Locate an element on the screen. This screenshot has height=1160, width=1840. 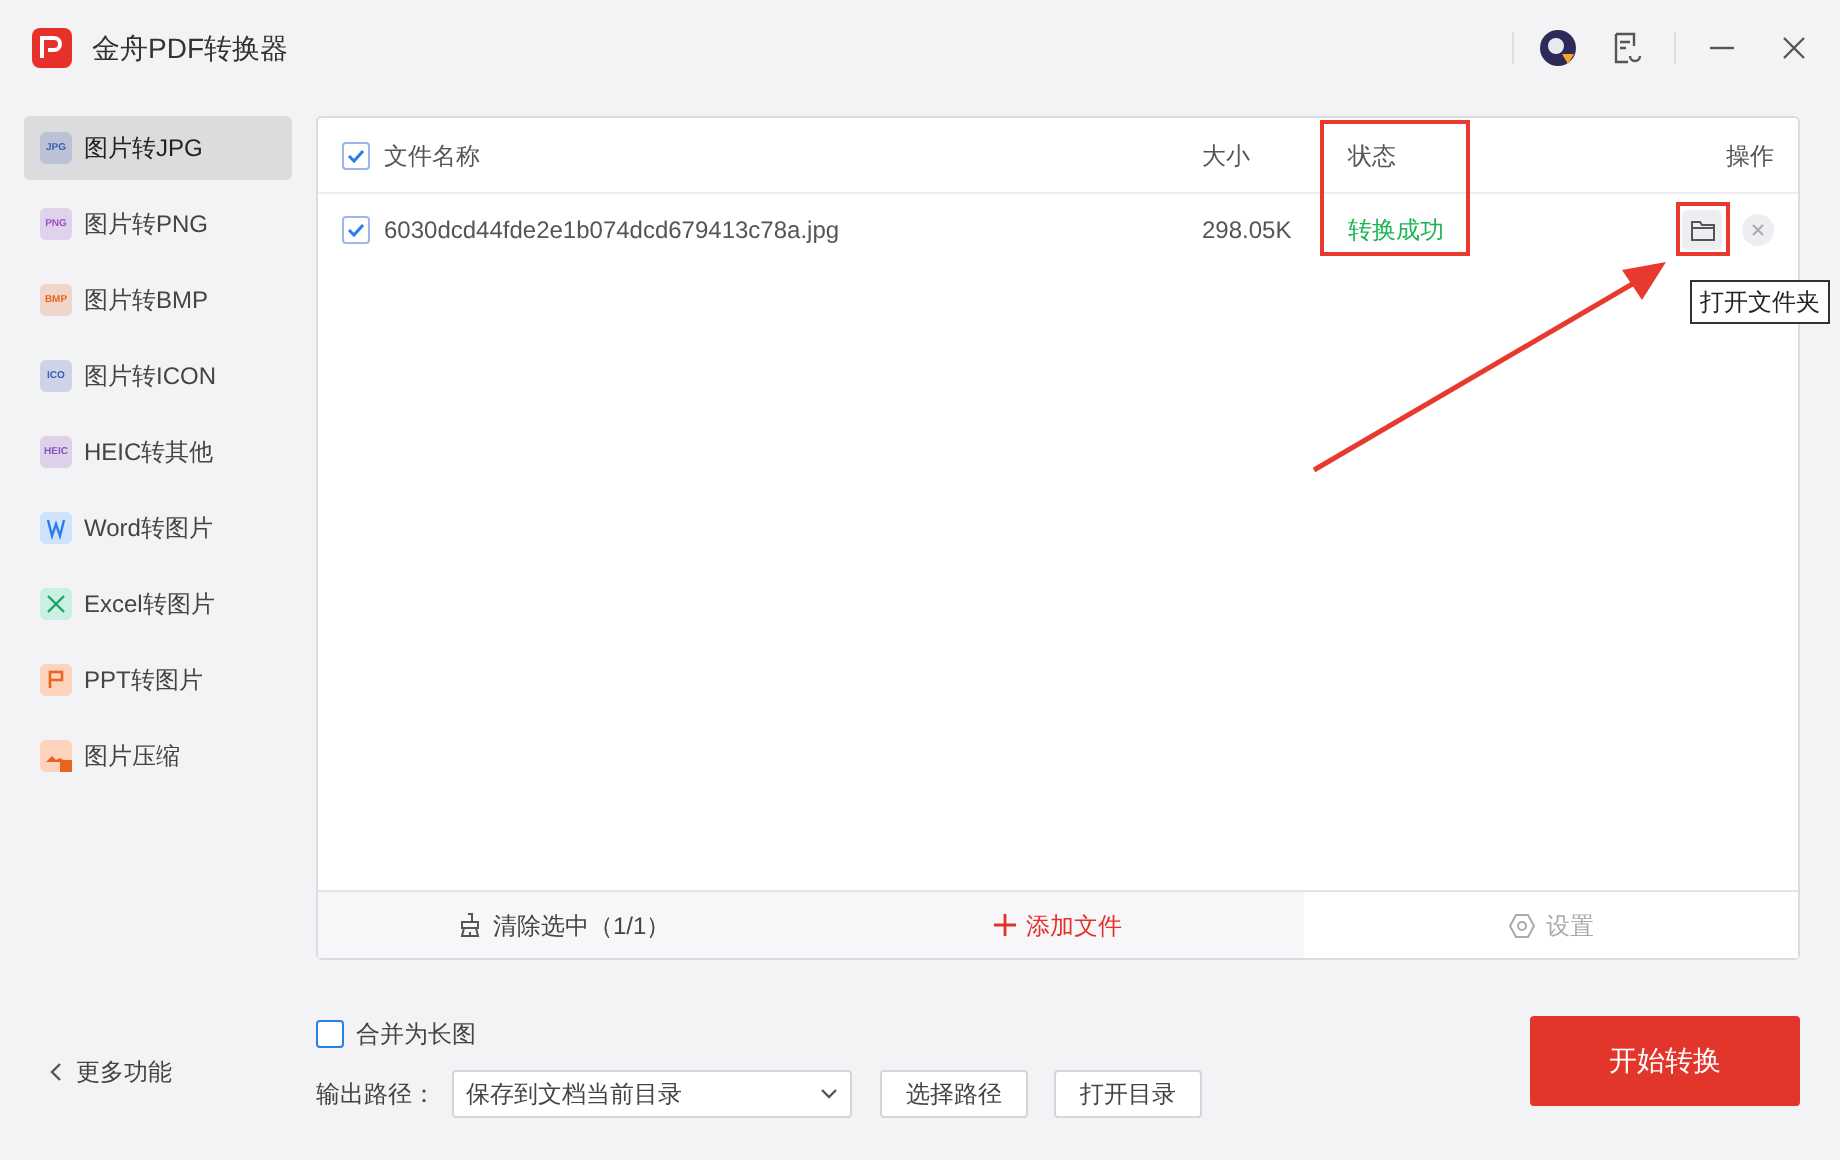
table-cell-text: 转换成功 is located at coordinates (1397, 231).